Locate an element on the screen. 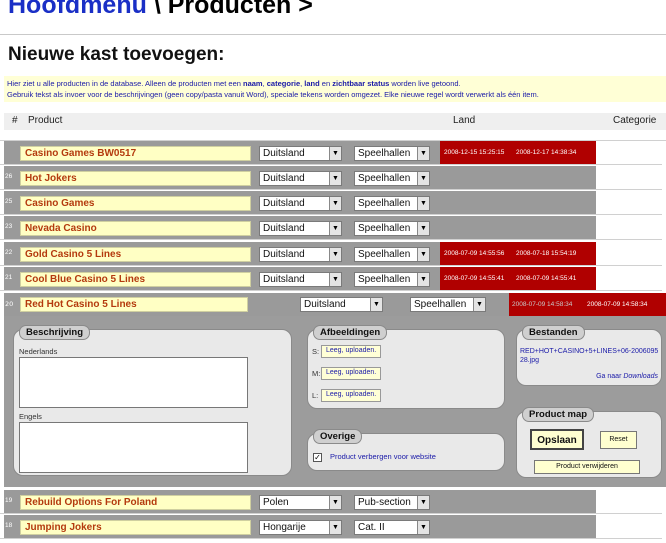 This screenshot has height=543, width=666. country-select: Hongarije ▼ is located at coordinates (300, 527).